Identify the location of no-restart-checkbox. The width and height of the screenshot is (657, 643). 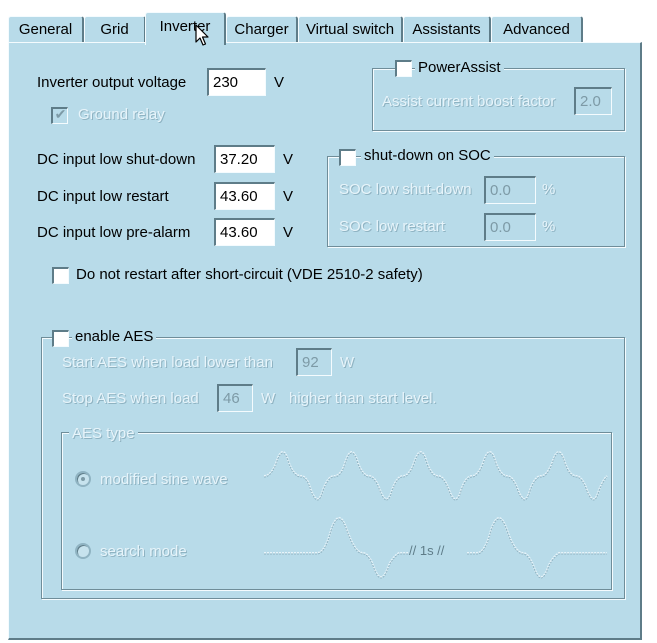
(60, 275).